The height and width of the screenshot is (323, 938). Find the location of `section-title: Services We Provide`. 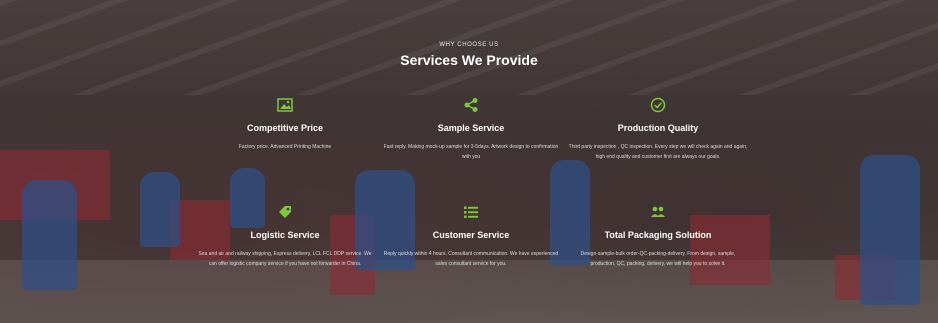

section-title: Services We Provide is located at coordinates (469, 60).